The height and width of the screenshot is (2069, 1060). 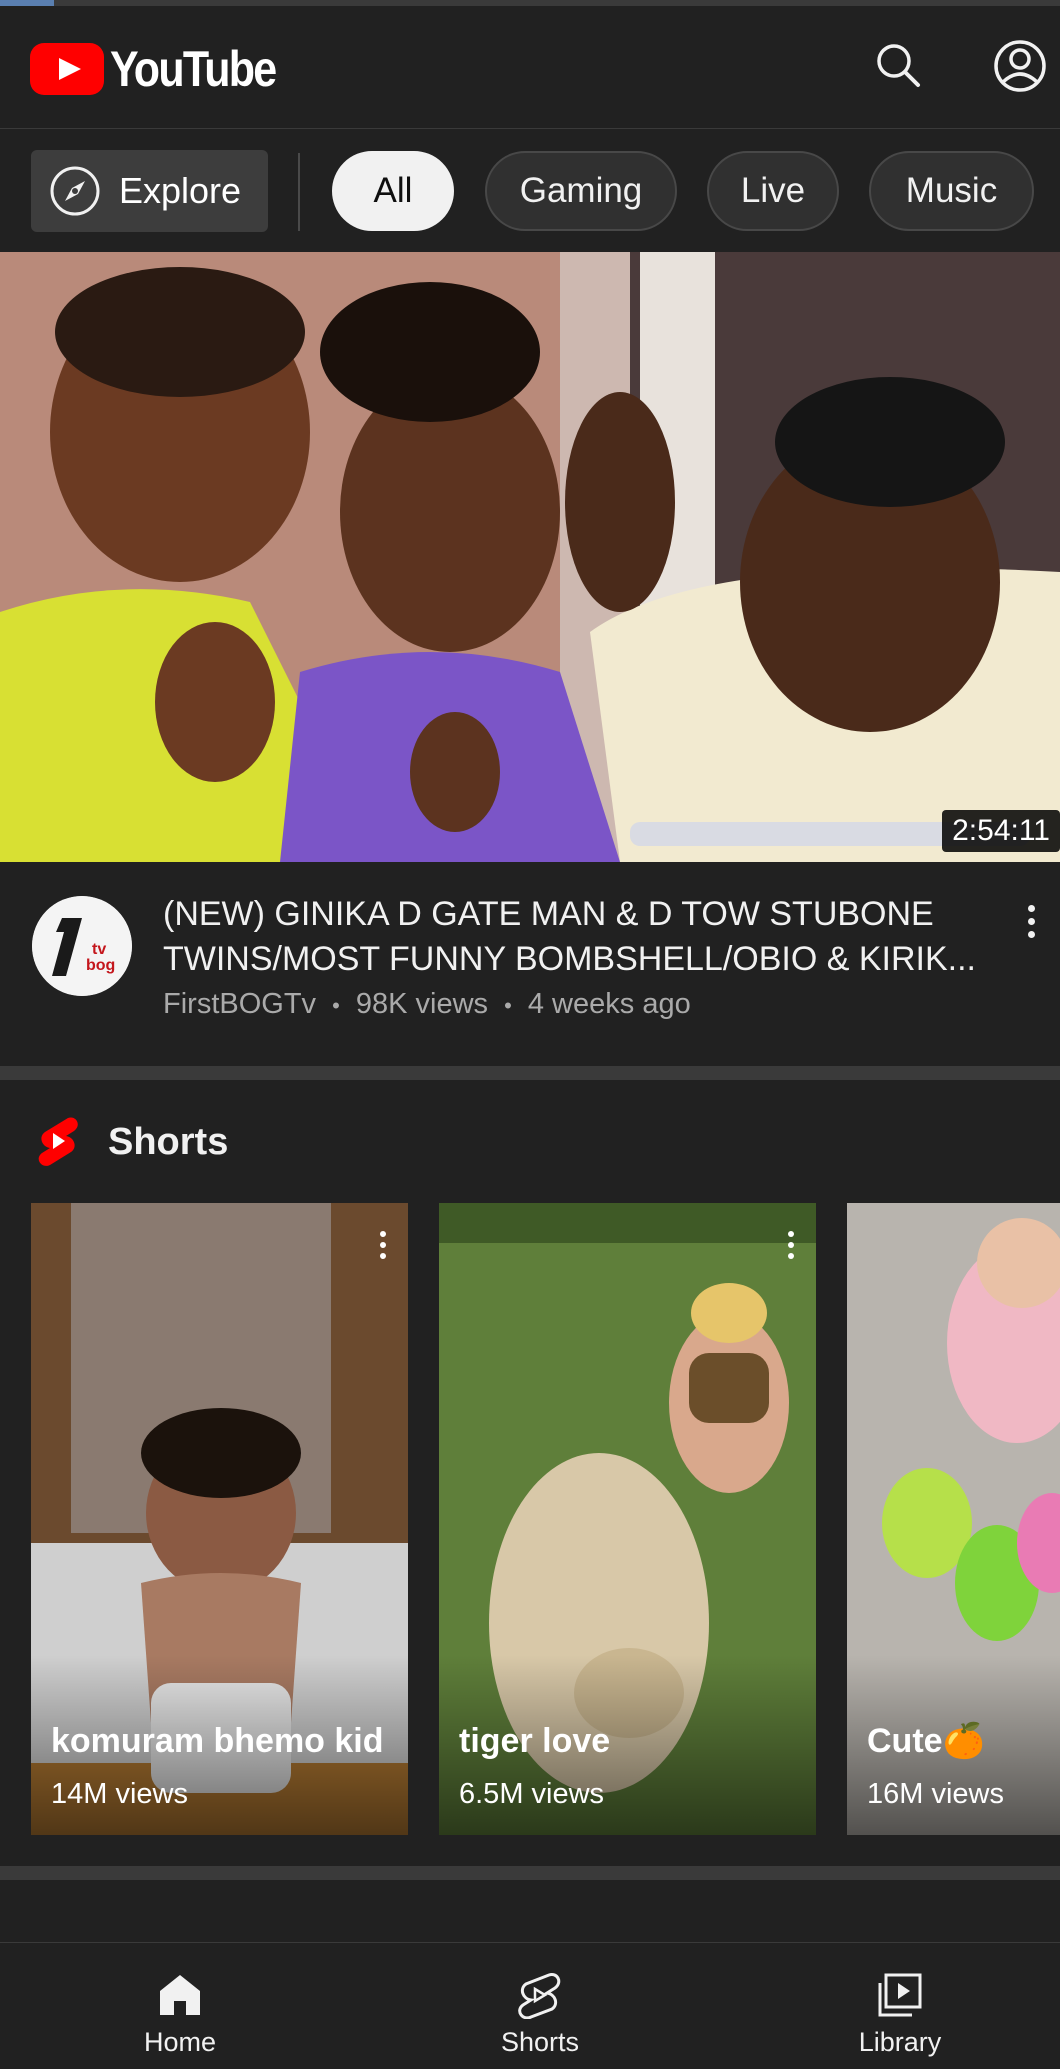 What do you see at coordinates (219, 1519) in the screenshot?
I see `short-card: komuram bhemo kid 14M views` at bounding box center [219, 1519].